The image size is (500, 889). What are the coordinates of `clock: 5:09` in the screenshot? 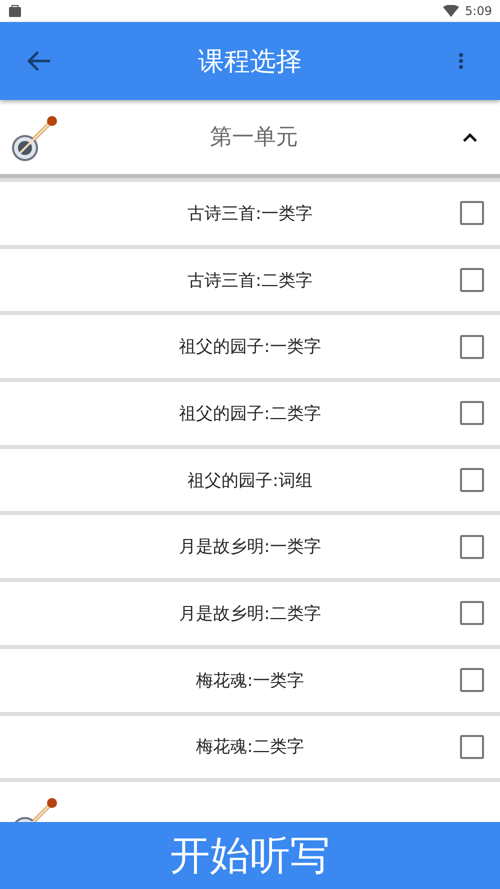 It's located at (478, 11).